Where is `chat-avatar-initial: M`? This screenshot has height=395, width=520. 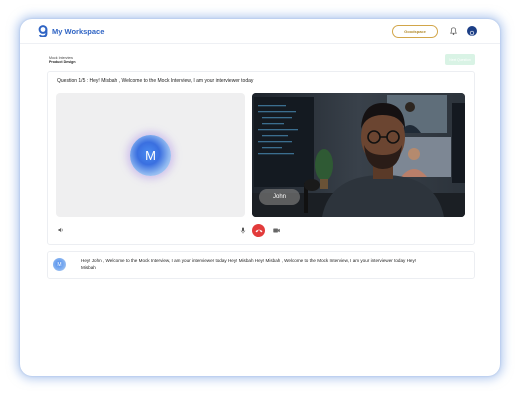 chat-avatar-initial: M is located at coordinates (59, 264).